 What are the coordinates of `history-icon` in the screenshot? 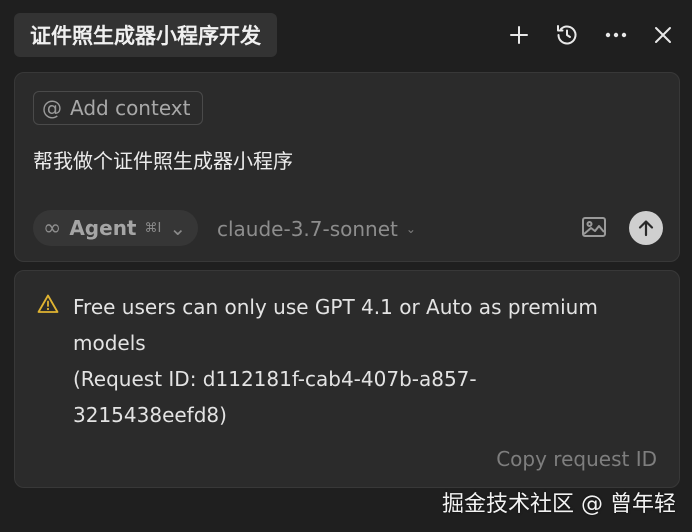 It's located at (567, 35).